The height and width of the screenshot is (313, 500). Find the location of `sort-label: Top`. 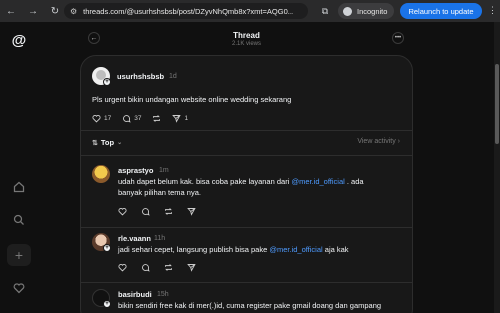

sort-label: Top is located at coordinates (107, 142).